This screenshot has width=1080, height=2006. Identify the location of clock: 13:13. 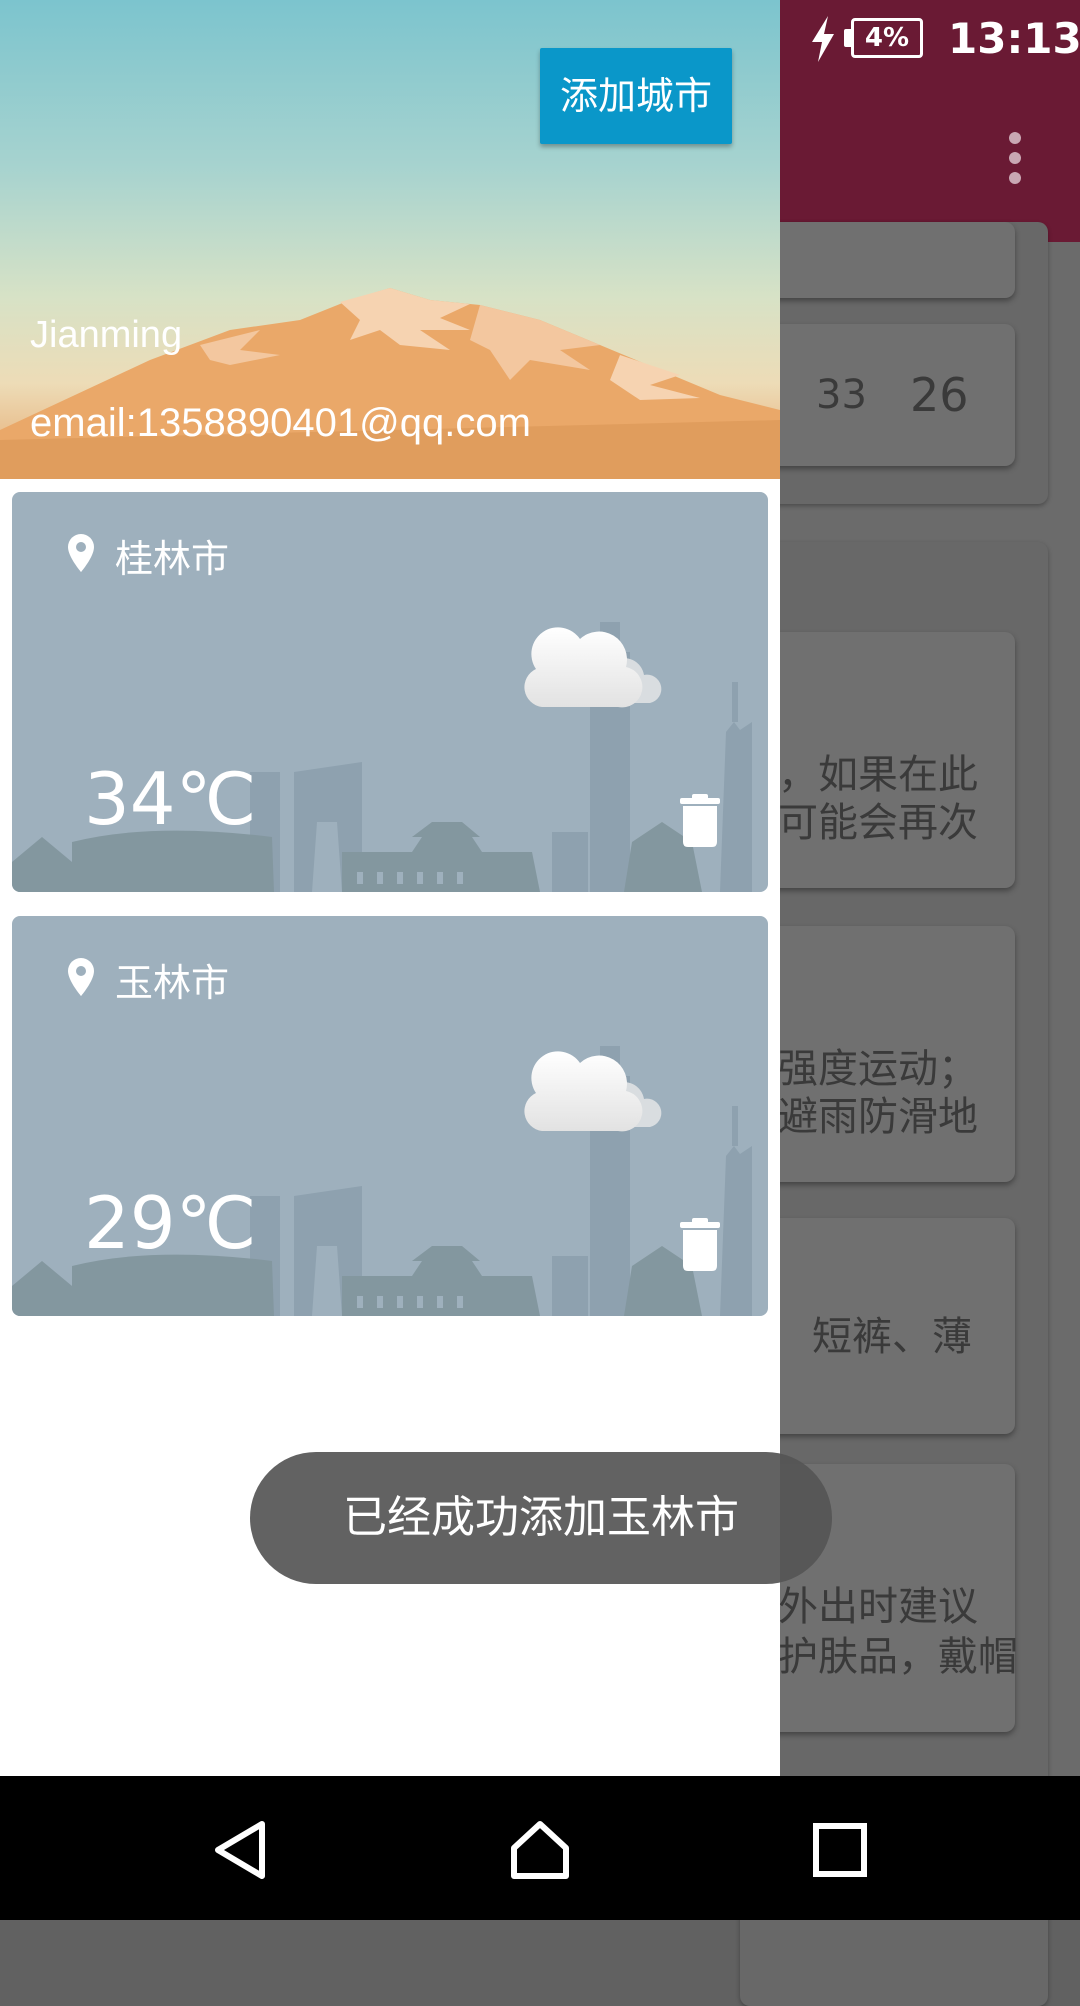
(1014, 38).